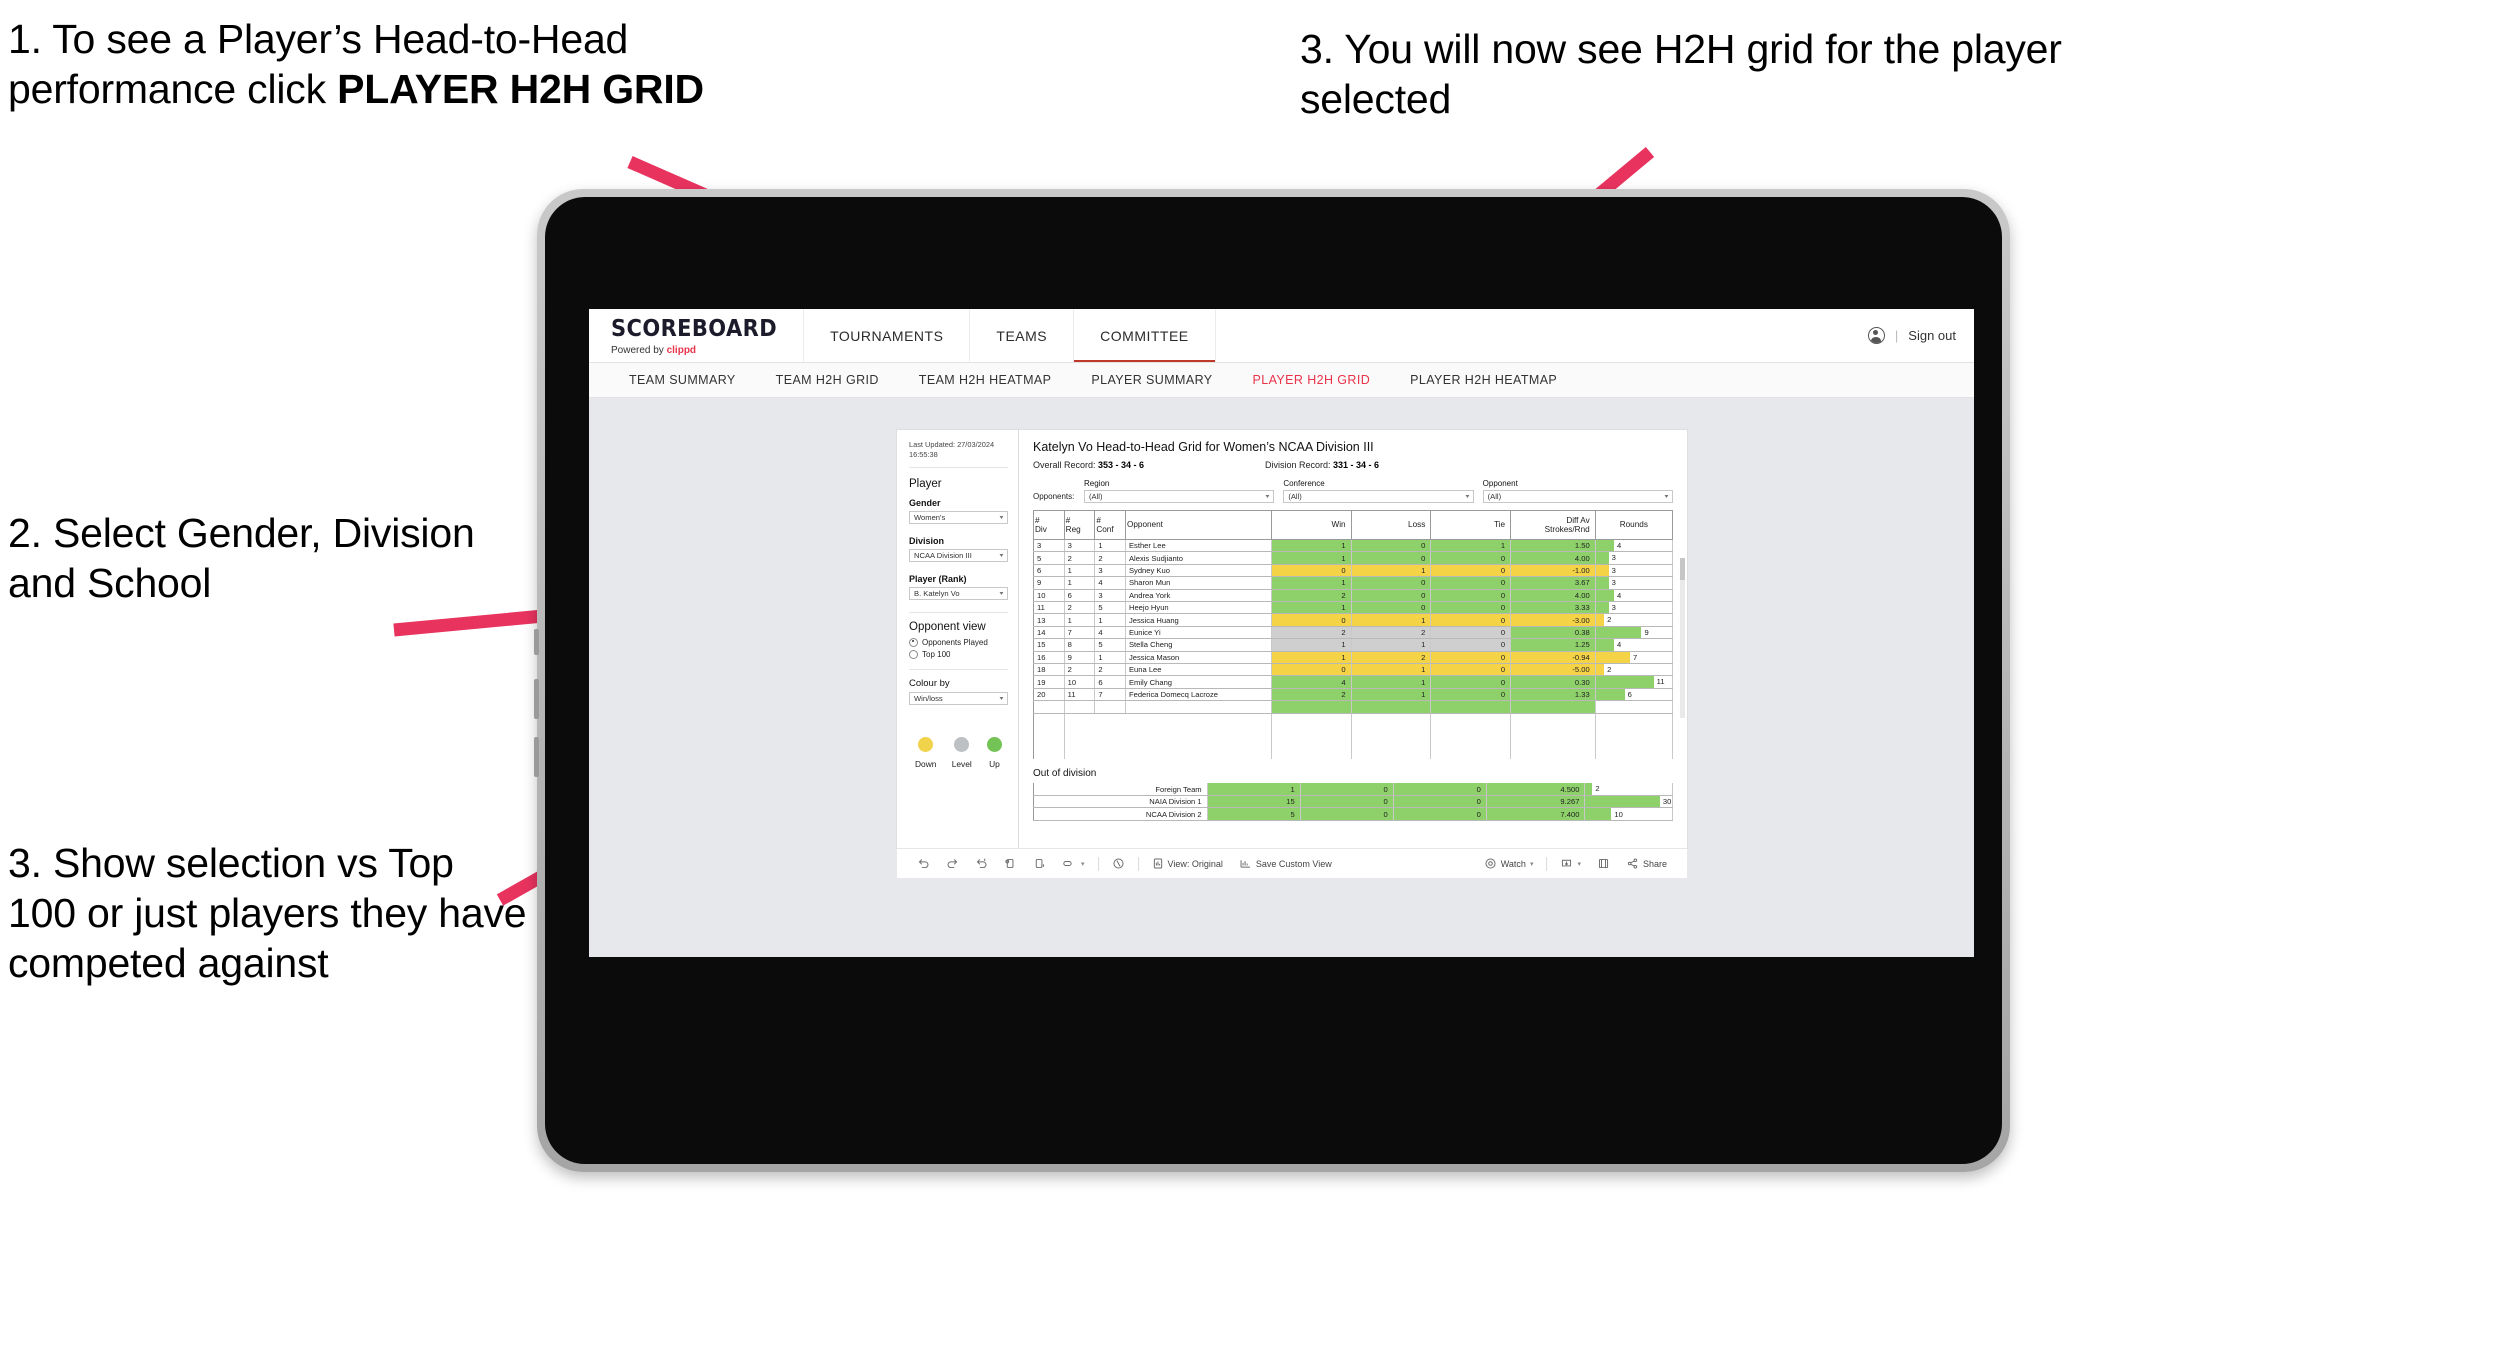 The width and height of the screenshot is (2512, 1352). I want to click on brand-name: SCOREBOARD, so click(694, 327).